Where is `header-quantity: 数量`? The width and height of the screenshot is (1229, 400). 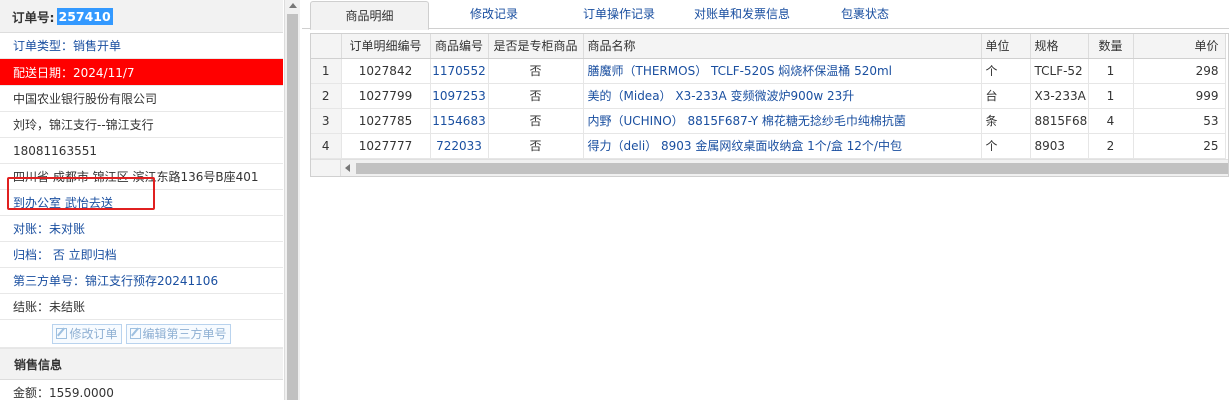
header-quantity: 数量 is located at coordinates (1111, 46).